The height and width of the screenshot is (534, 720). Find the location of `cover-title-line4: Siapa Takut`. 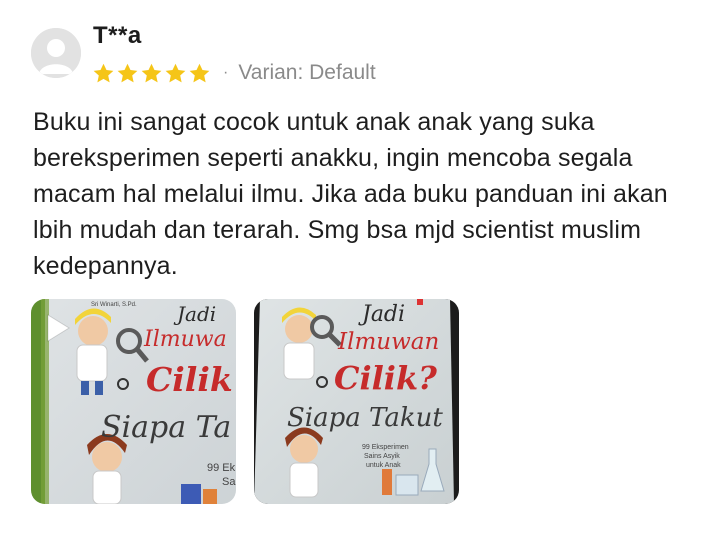

cover-title-line4: Siapa Takut is located at coordinates (365, 418).